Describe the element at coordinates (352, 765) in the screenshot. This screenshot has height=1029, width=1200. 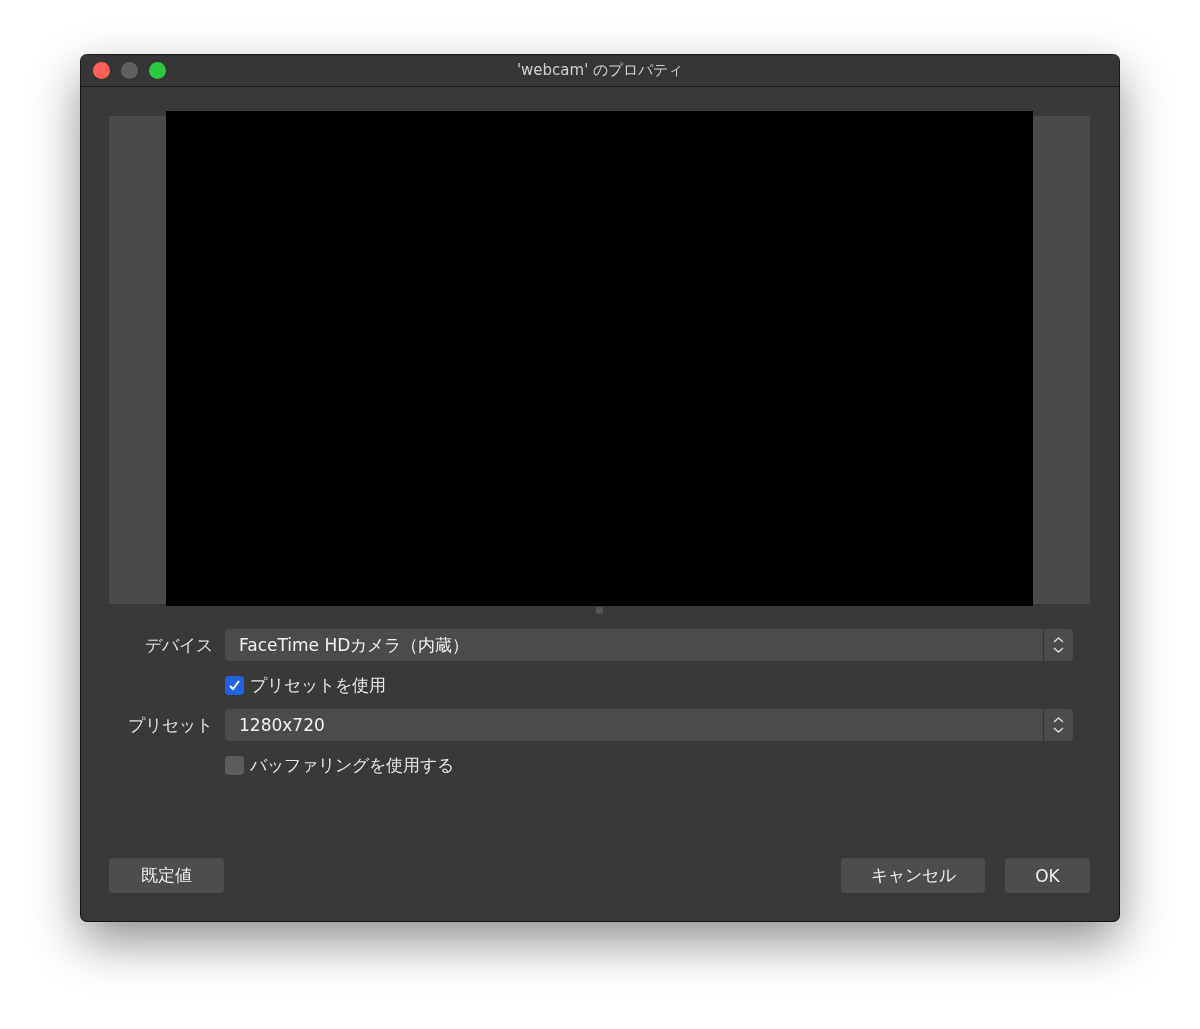
I see `checkbox-label: バッファリングを使用する` at that location.